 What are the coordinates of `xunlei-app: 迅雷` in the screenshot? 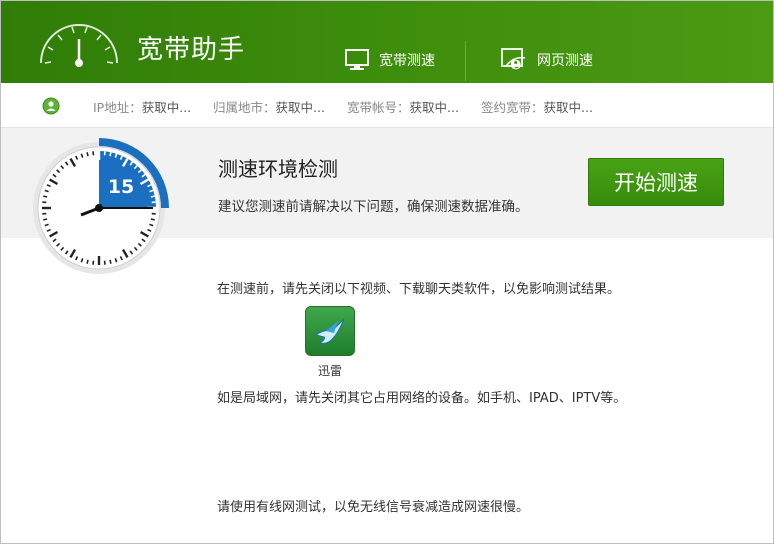 It's located at (330, 342).